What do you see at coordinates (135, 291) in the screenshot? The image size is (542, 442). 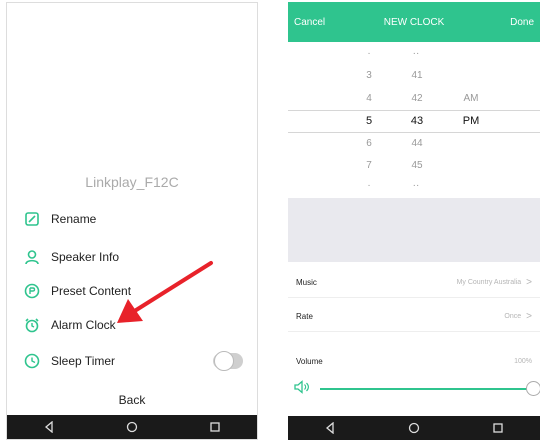 I see `menu-item-preset-content: Preset Content` at bounding box center [135, 291].